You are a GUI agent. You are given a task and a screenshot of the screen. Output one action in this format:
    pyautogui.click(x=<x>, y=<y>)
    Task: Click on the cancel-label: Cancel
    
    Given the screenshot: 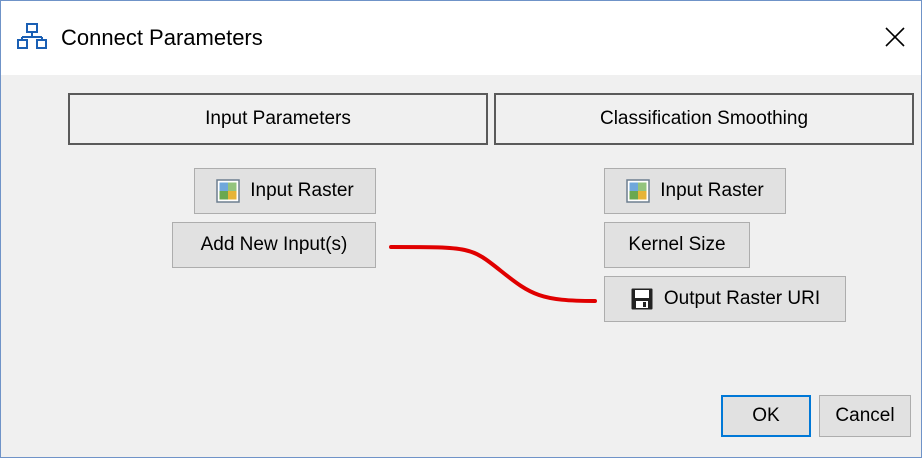 What is the action you would take?
    pyautogui.click(x=865, y=415)
    